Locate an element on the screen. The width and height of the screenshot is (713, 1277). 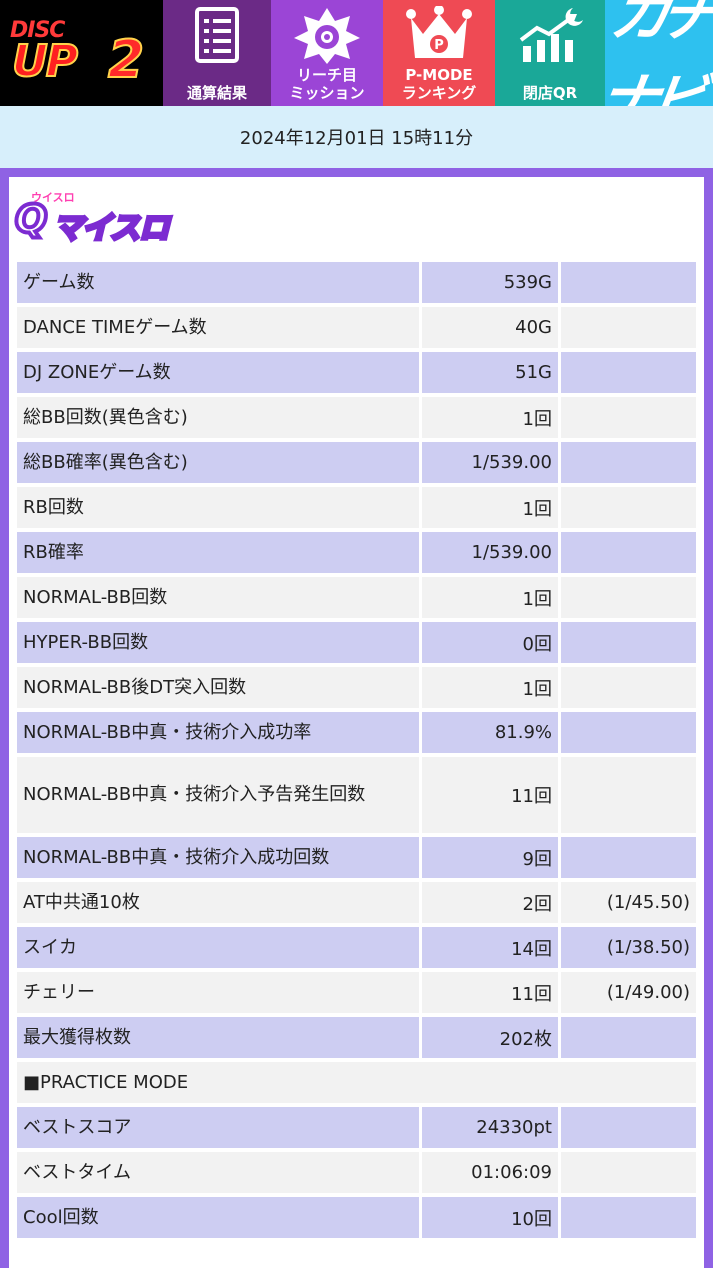
stats-row: NORMAL-BB中真・技術介入予告発生回数 11回 is located at coordinates (356, 795).